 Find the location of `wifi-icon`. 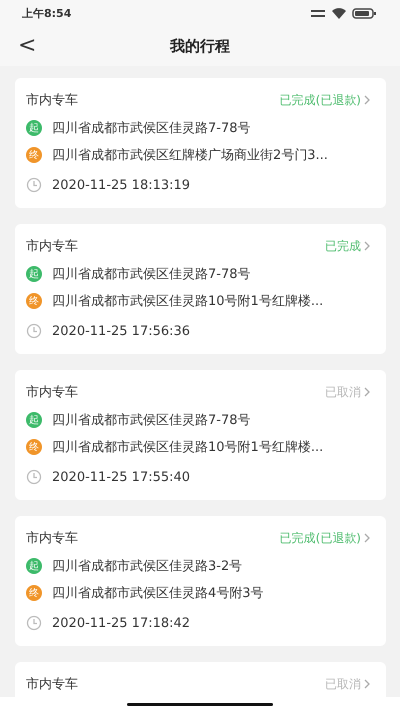

wifi-icon is located at coordinates (339, 13).